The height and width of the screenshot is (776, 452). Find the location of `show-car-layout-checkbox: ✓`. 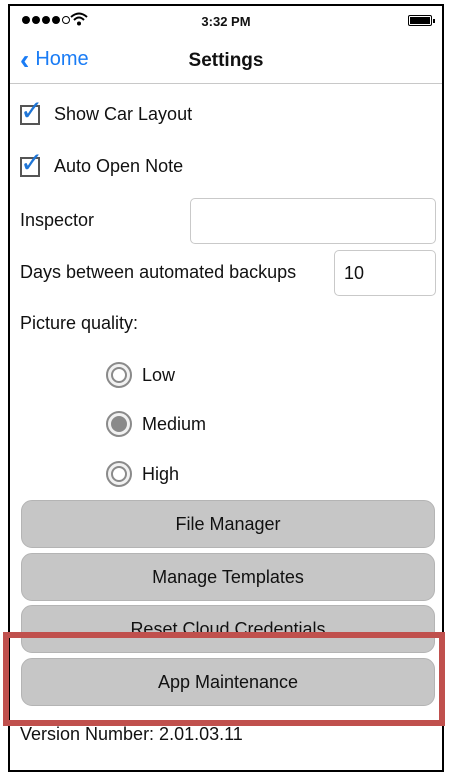

show-car-layout-checkbox: ✓ is located at coordinates (31, 110).